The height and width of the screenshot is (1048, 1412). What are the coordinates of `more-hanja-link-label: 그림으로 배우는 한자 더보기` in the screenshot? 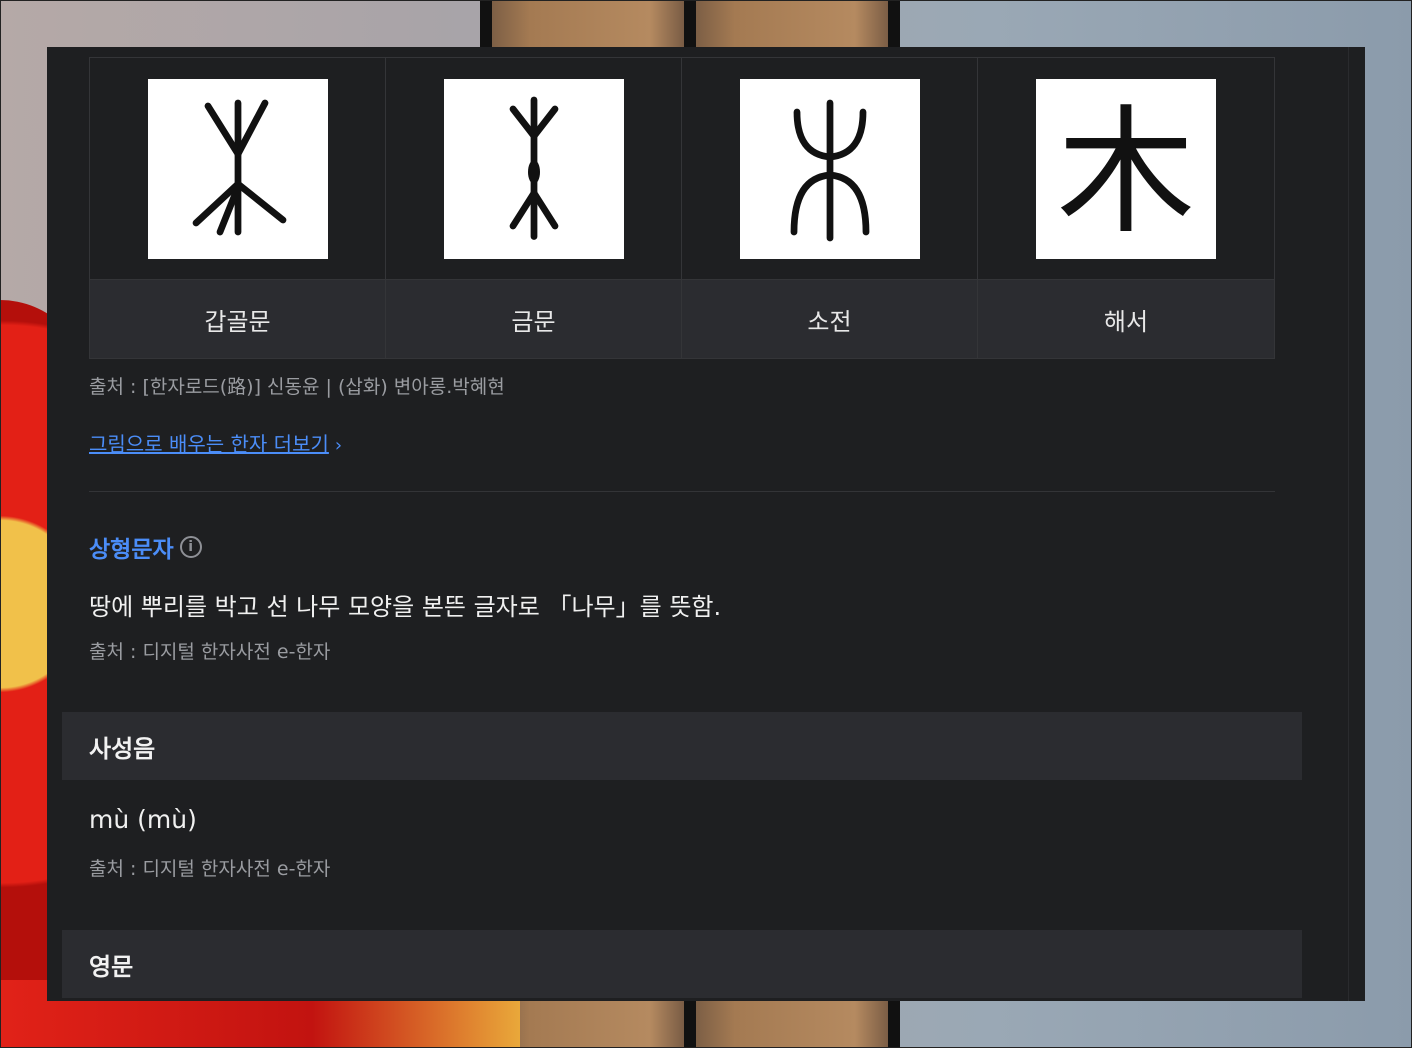 It's located at (209, 444).